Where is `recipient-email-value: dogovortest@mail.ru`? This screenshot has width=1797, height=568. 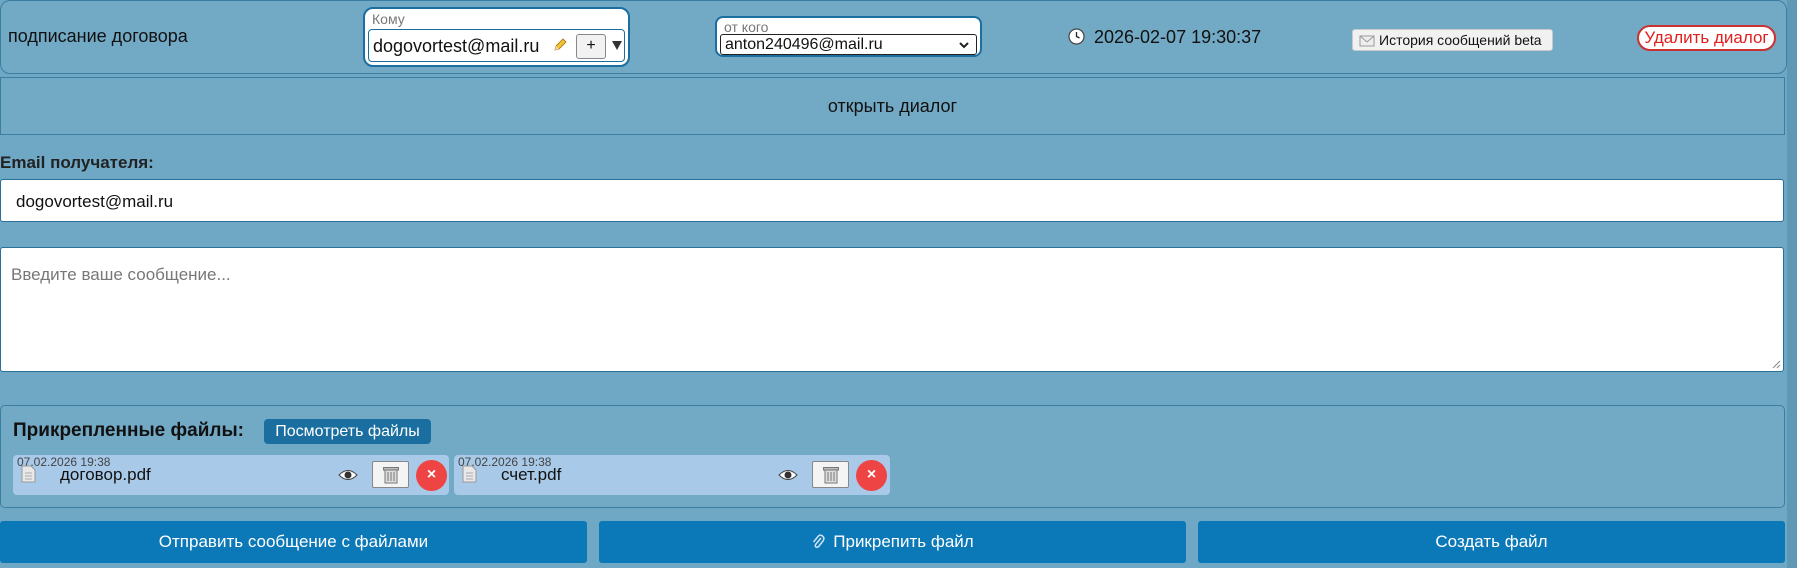 recipient-email-value: dogovortest@mail.ru is located at coordinates (95, 201).